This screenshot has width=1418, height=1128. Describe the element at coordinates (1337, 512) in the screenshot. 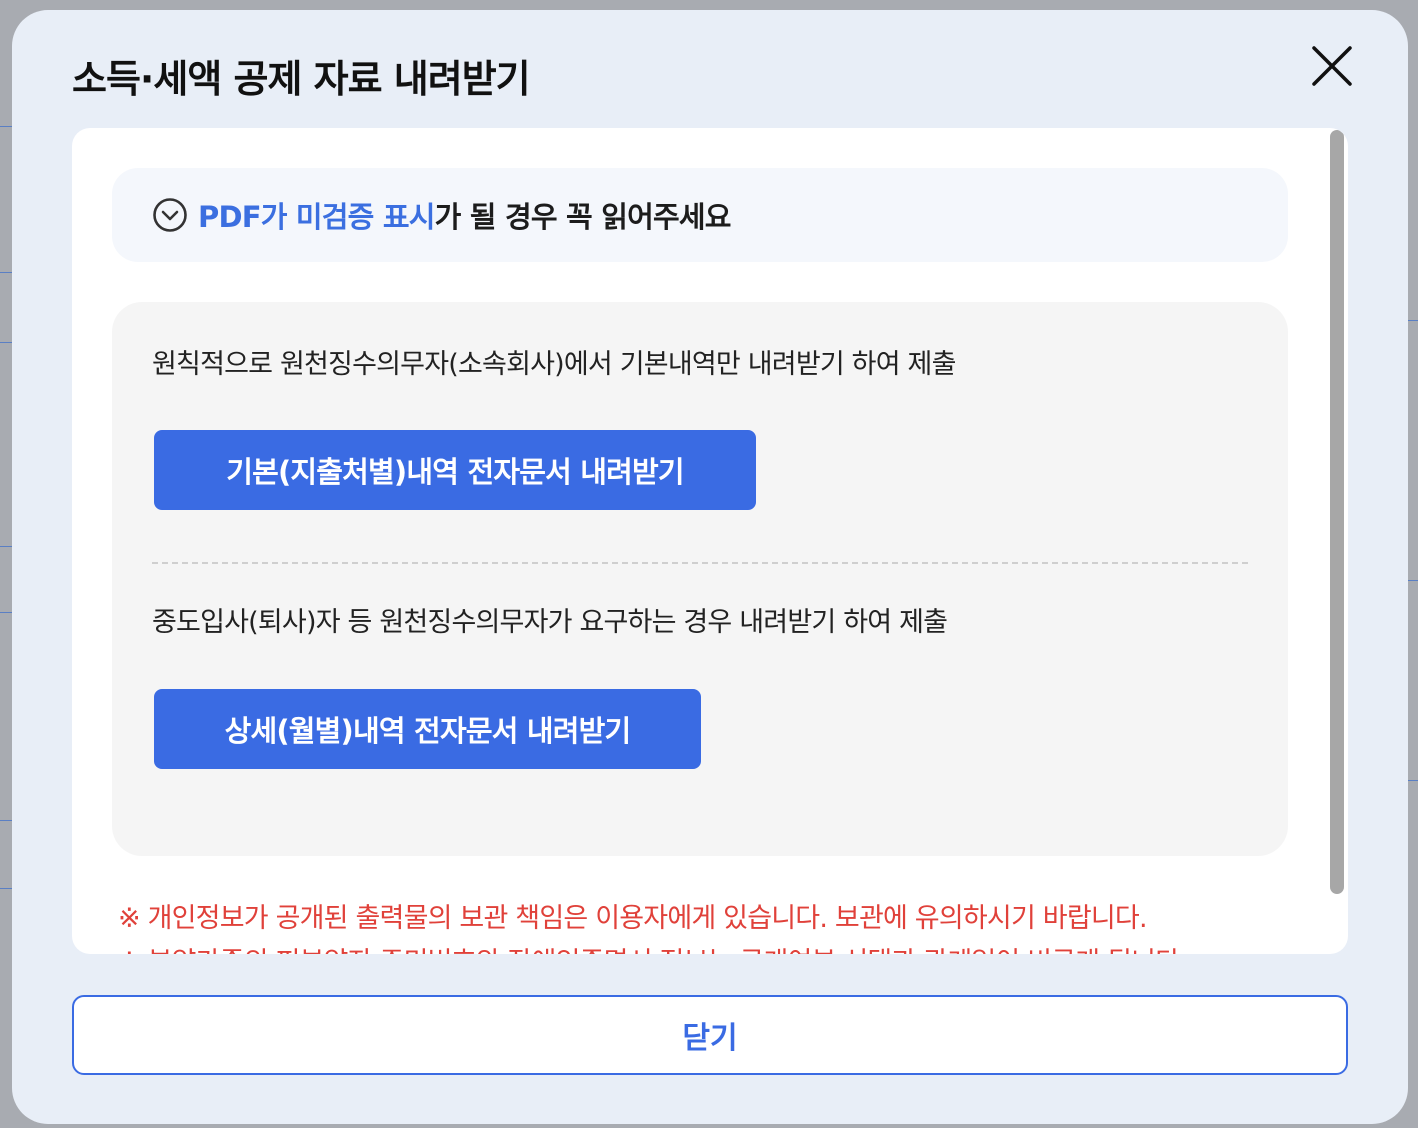

I see `scrollbar-thumb` at that location.